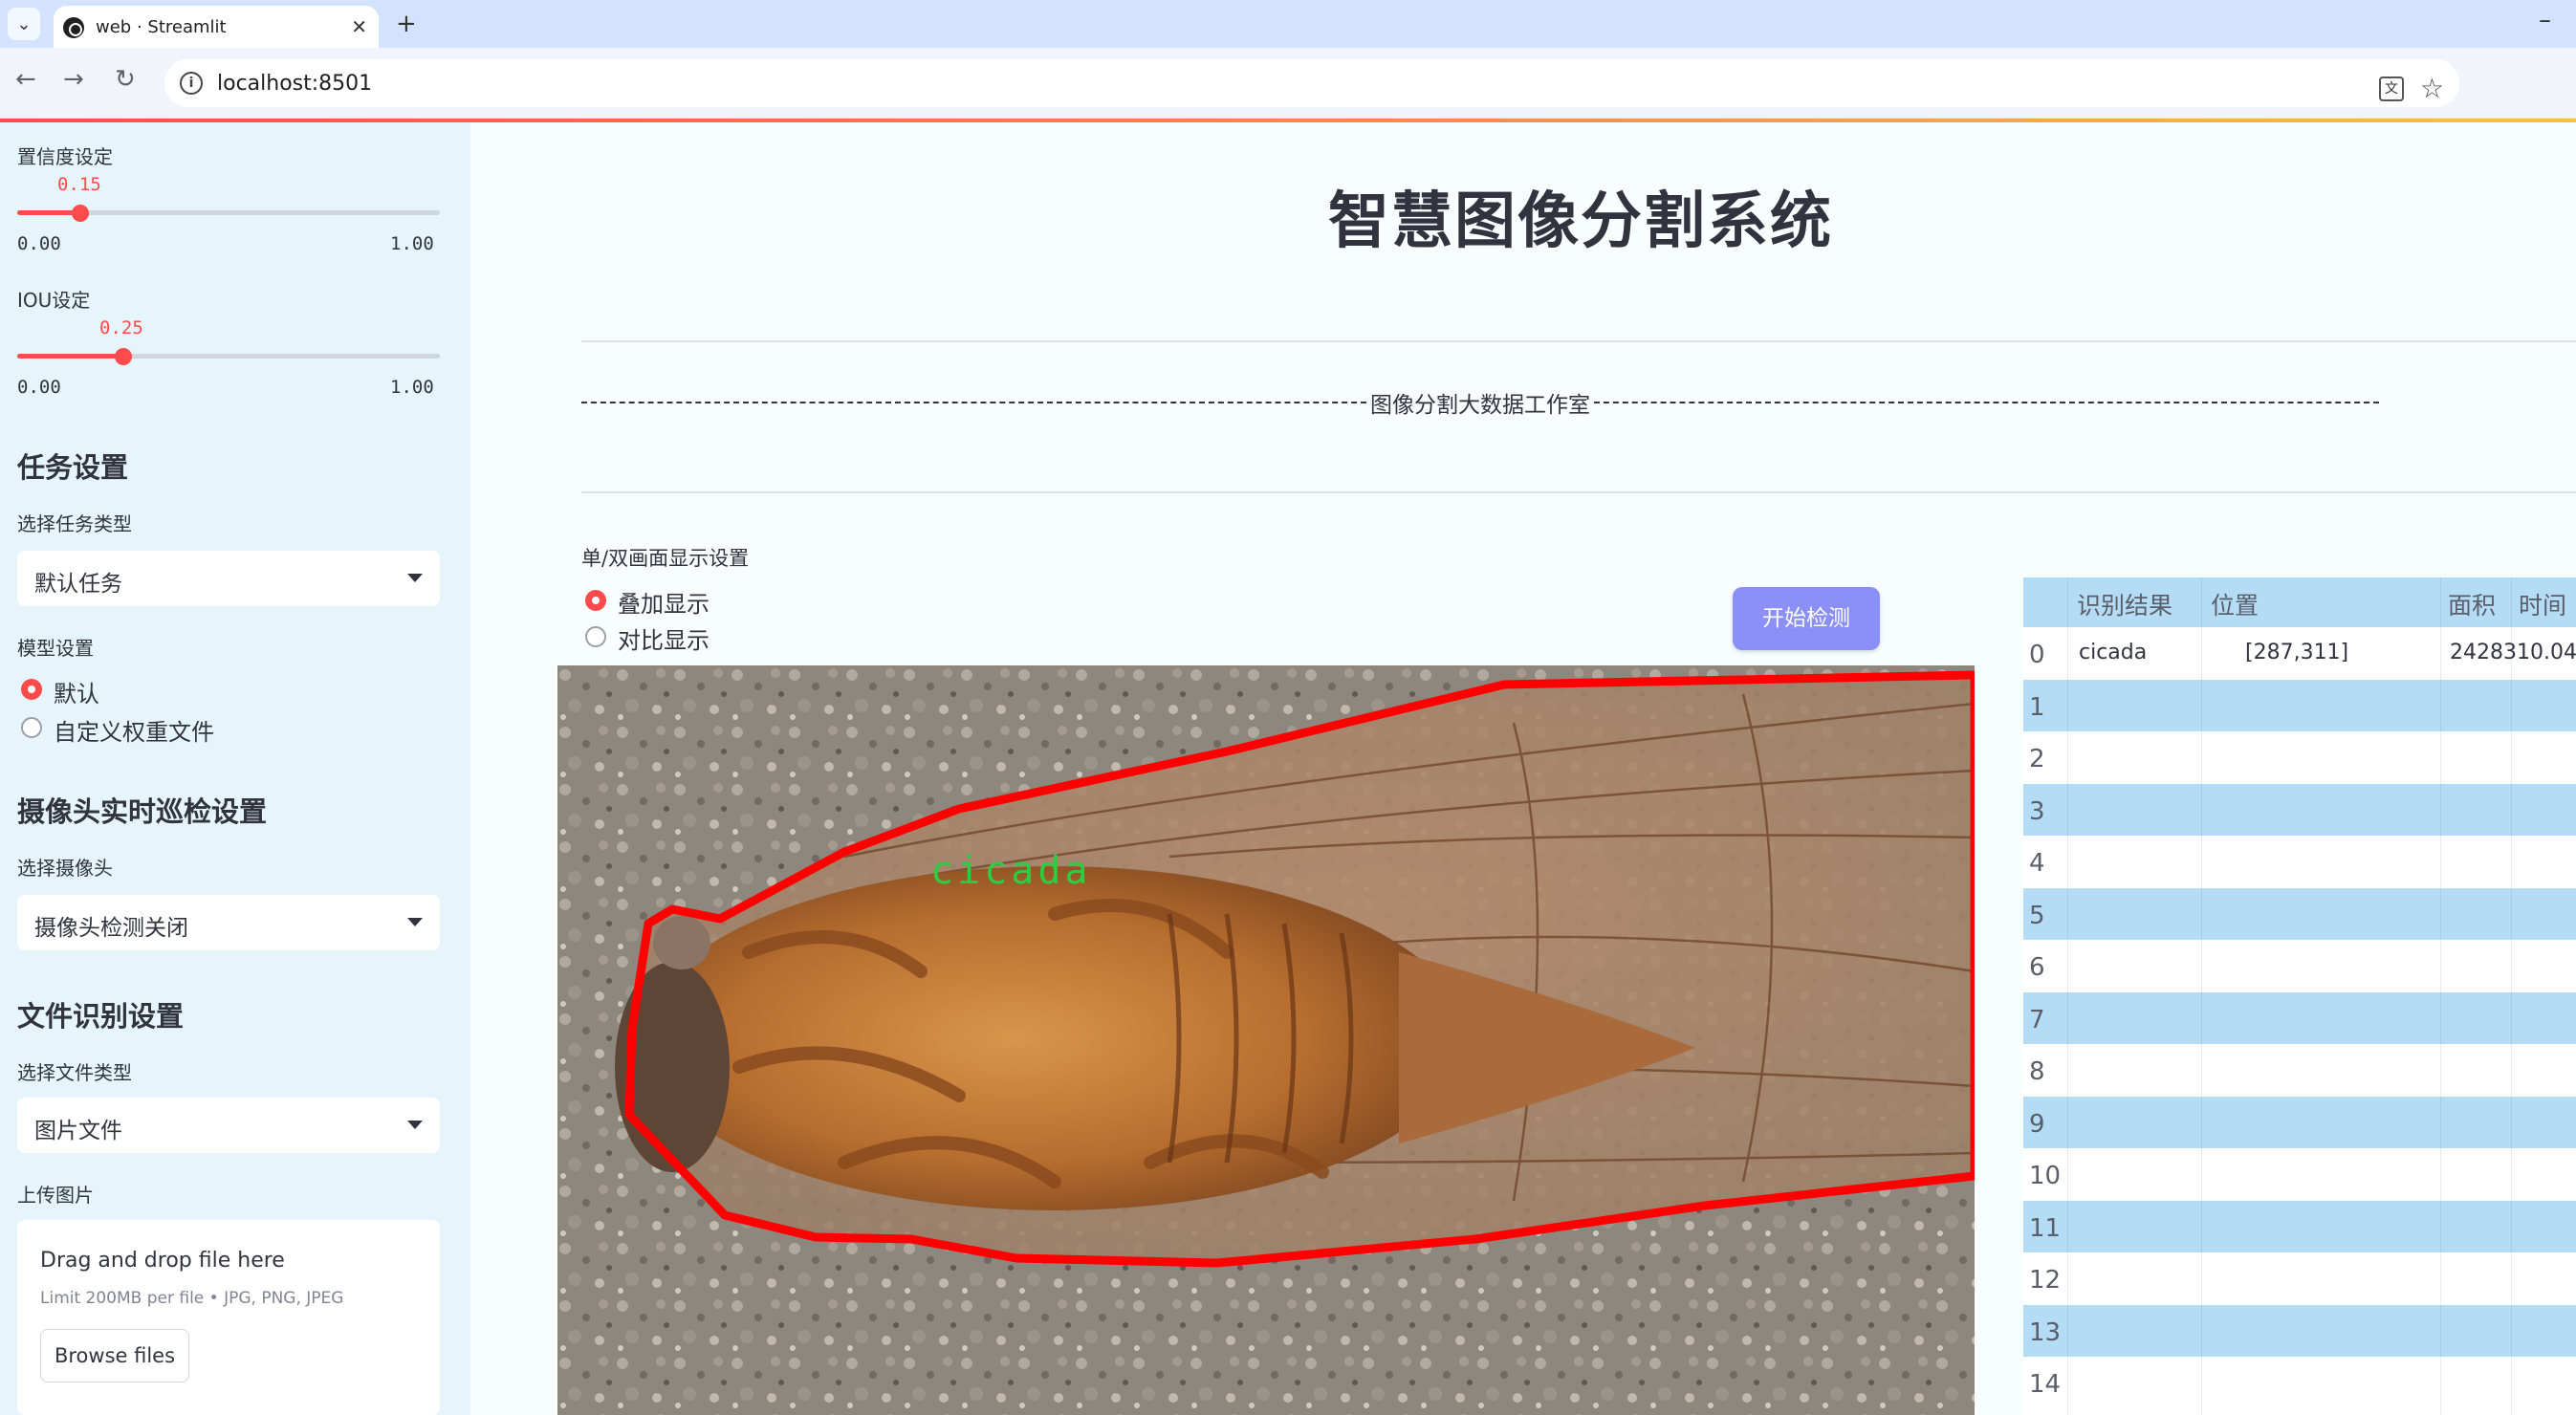 The height and width of the screenshot is (1415, 2576). What do you see at coordinates (2299, 1175) in the screenshot?
I see `table-row: 10` at bounding box center [2299, 1175].